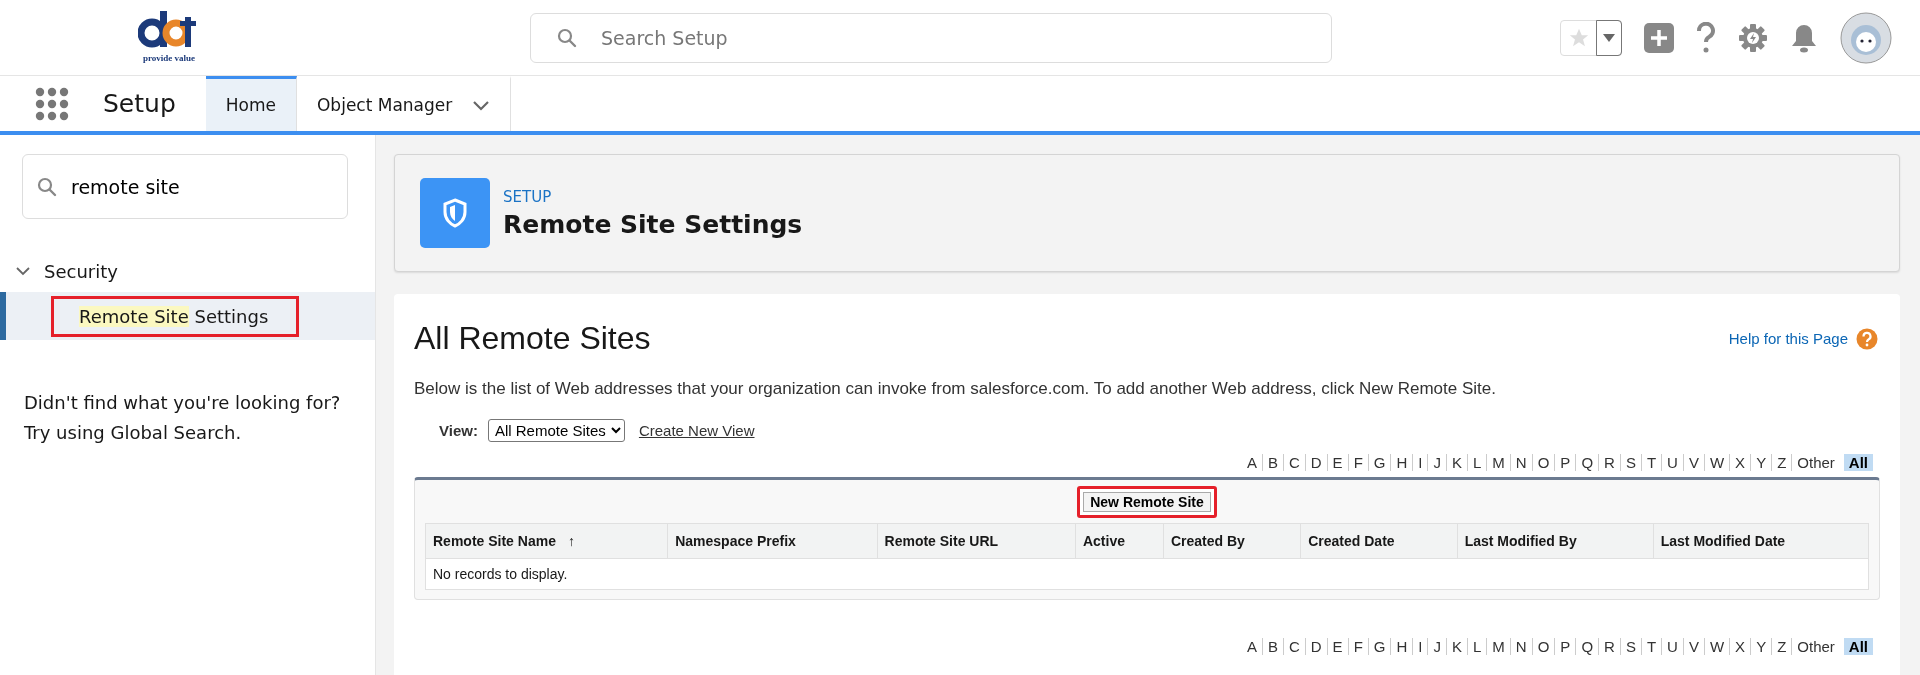 The image size is (1920, 675). What do you see at coordinates (1866, 37) in the screenshot?
I see `avatar-icon` at bounding box center [1866, 37].